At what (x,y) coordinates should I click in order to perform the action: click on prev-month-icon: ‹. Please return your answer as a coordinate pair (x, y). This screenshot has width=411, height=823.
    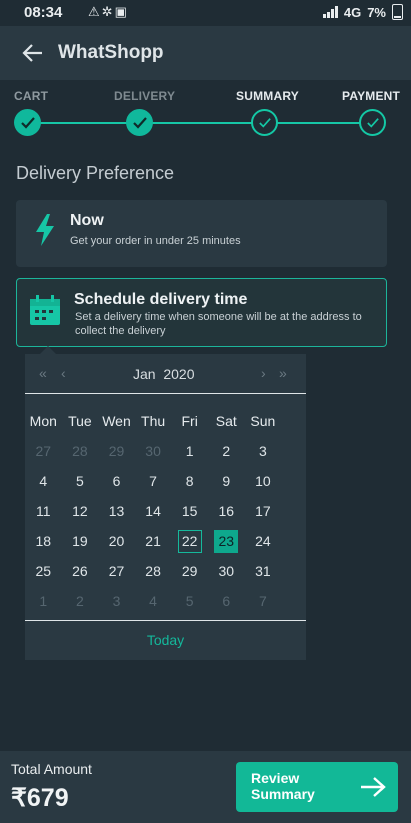
    Looking at the image, I should click on (63, 373).